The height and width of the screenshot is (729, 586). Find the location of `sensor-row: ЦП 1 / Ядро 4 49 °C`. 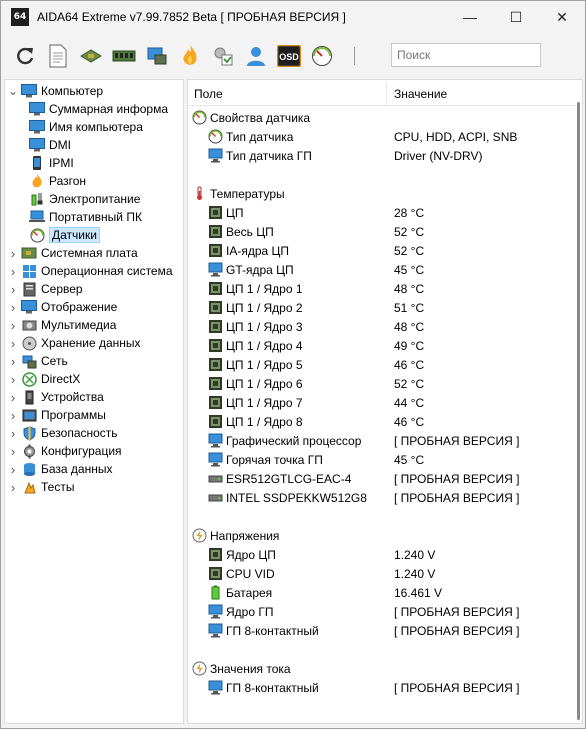

sensor-row: ЦП 1 / Ядро 4 49 °C is located at coordinates (382, 345).